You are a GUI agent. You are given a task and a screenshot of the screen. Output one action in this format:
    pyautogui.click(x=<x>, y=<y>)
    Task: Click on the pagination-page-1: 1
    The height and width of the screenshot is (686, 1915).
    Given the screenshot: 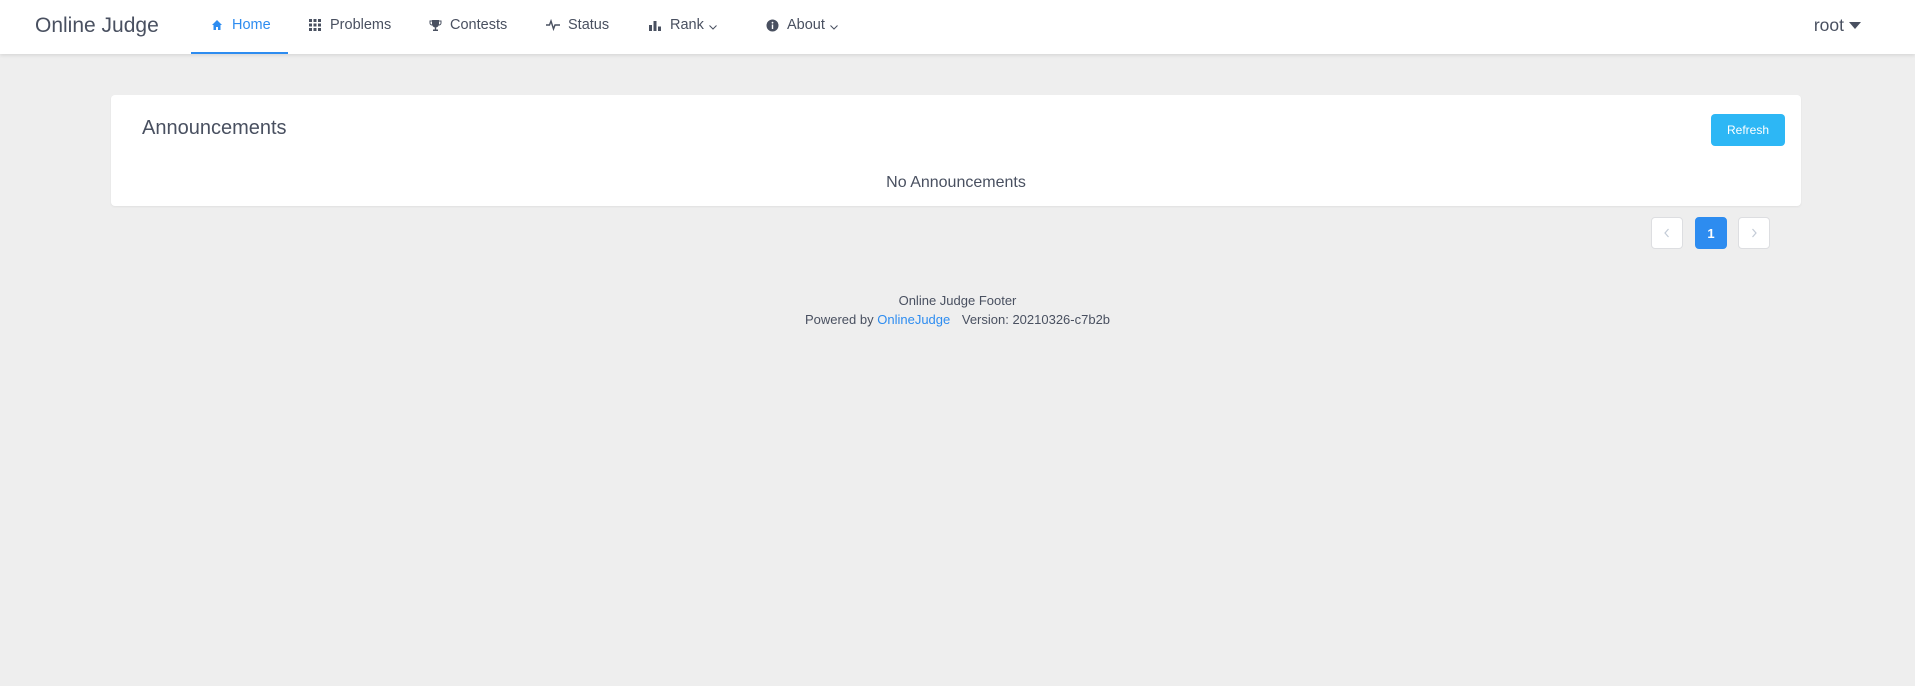 What is the action you would take?
    pyautogui.click(x=1711, y=233)
    